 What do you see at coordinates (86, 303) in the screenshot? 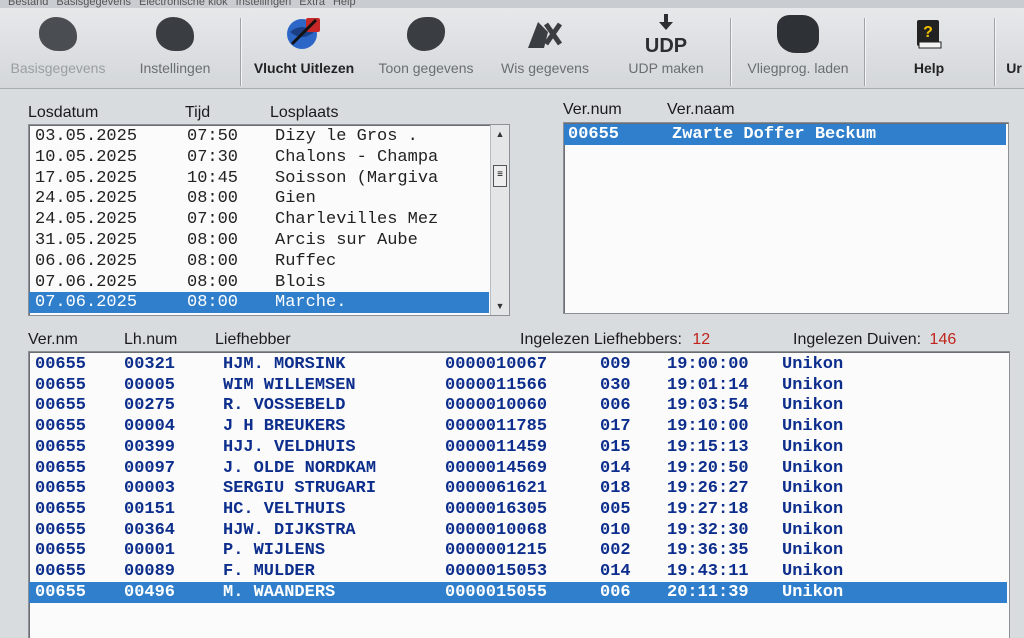
I see `flight-date: 07.06.2025` at bounding box center [86, 303].